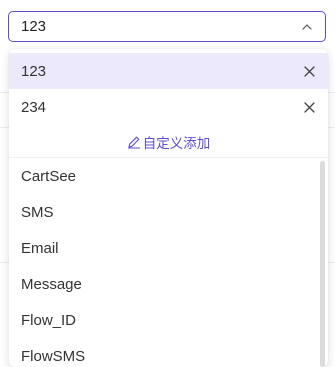 This screenshot has height=367, width=335. What do you see at coordinates (164, 248) in the screenshot?
I see `list-item: Email` at bounding box center [164, 248].